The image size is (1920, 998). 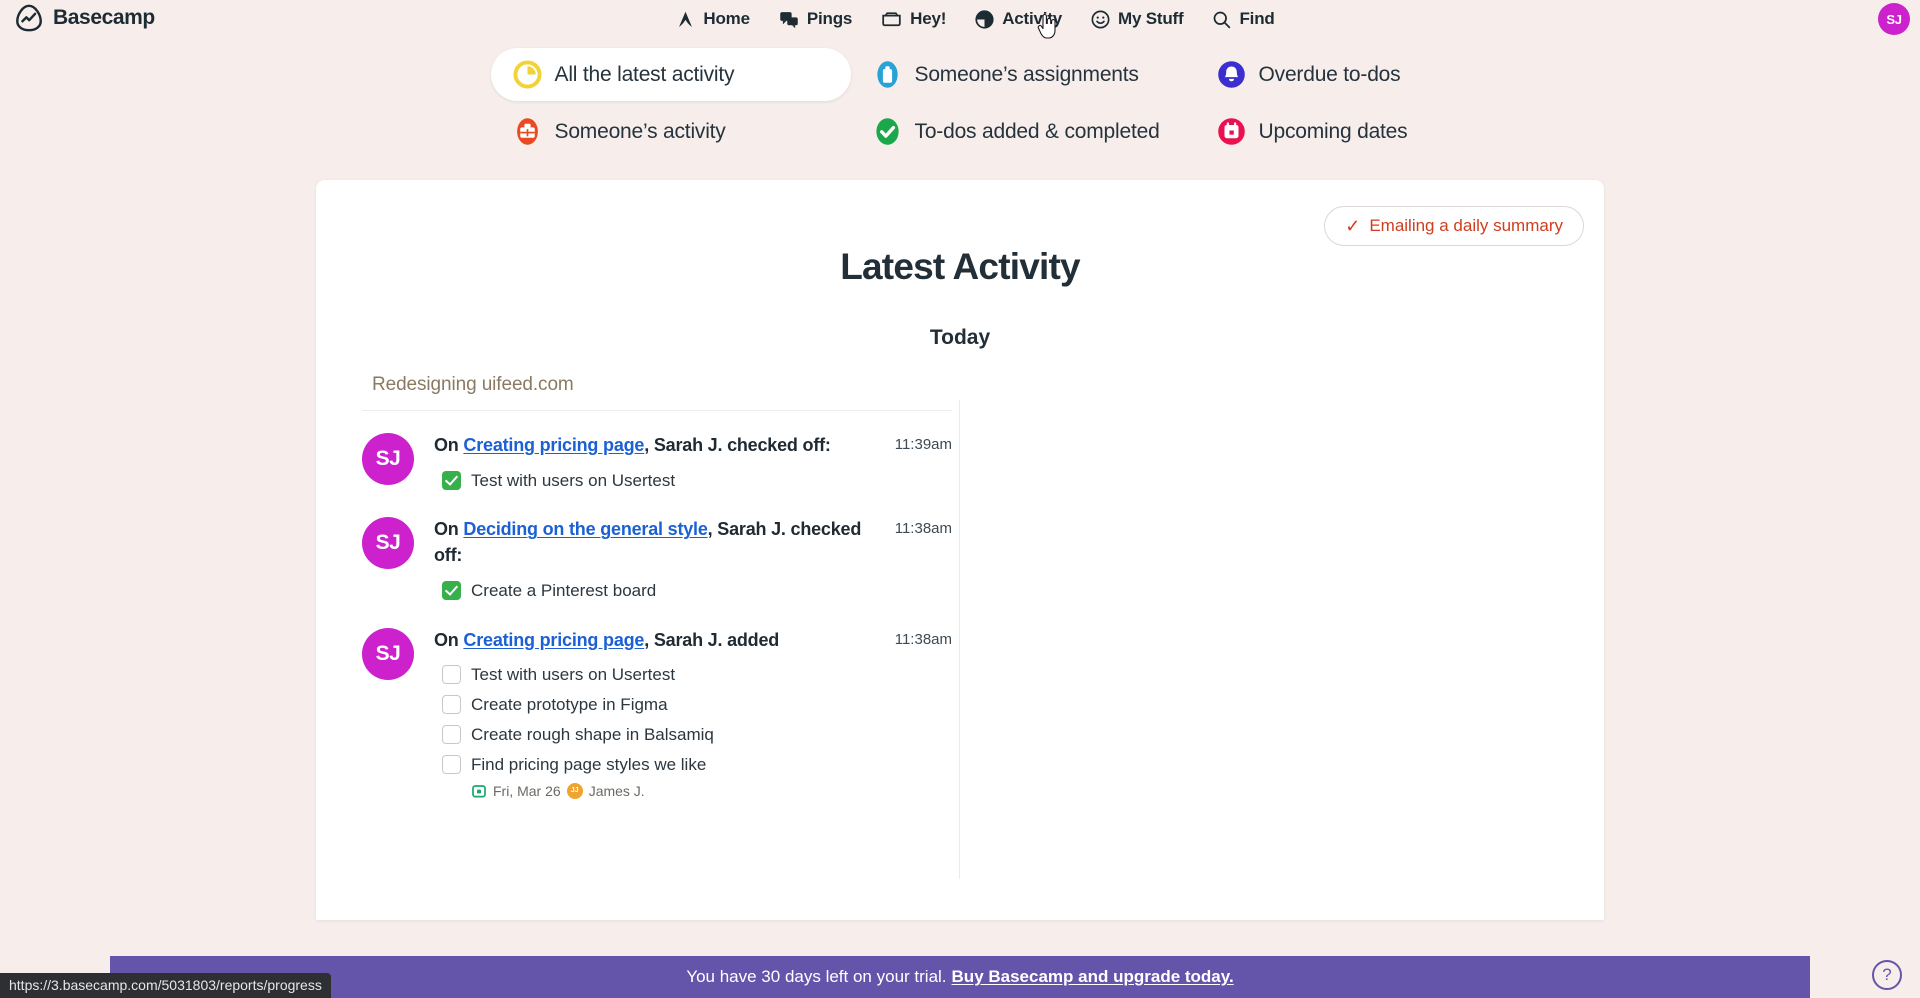 I want to click on buy-basecamp-link: Buy Basecamp and upgrade today., so click(x=1093, y=977).